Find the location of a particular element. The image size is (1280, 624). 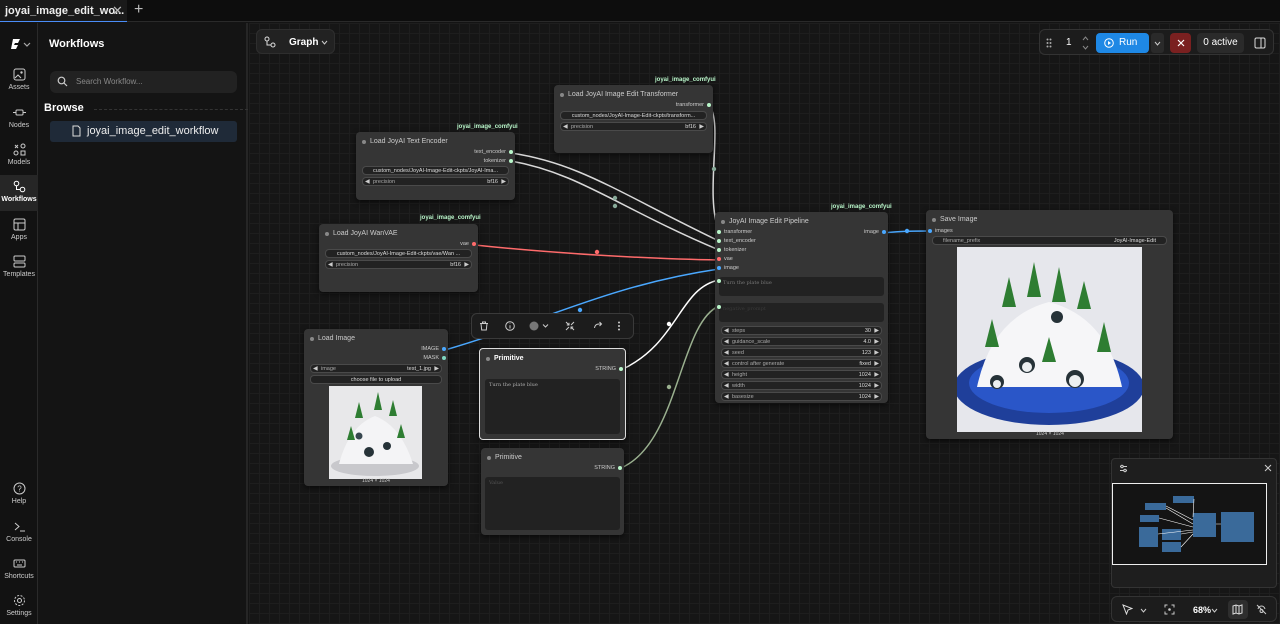

seed-widget: ◀ seed 123 ▶ is located at coordinates (801, 352).